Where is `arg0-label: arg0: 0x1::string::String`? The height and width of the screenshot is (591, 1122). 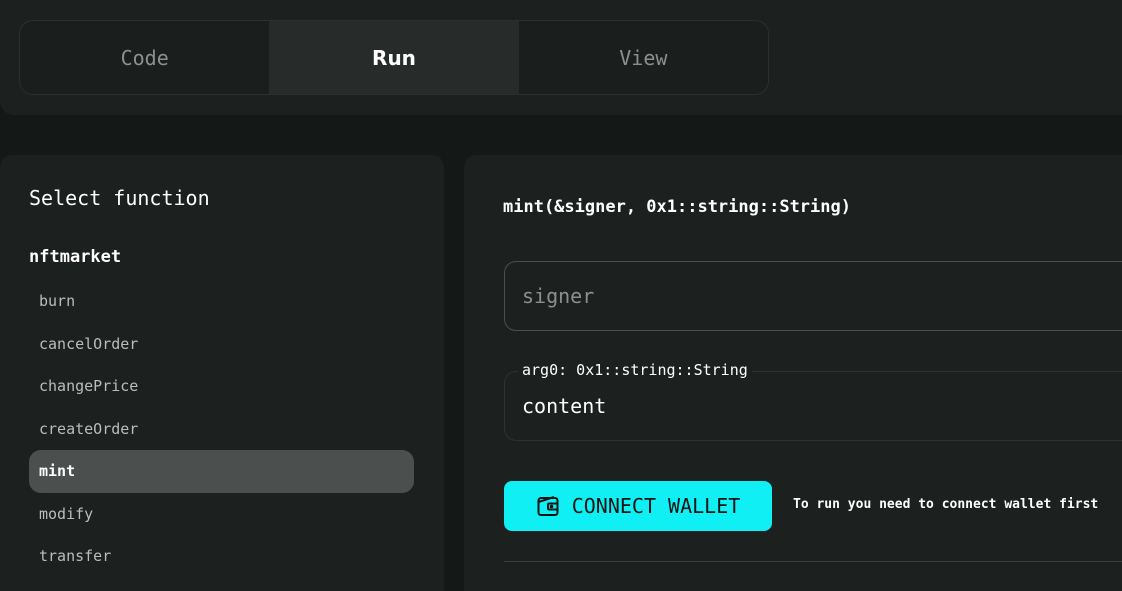 arg0-label: arg0: 0x1::string::String is located at coordinates (635, 370).